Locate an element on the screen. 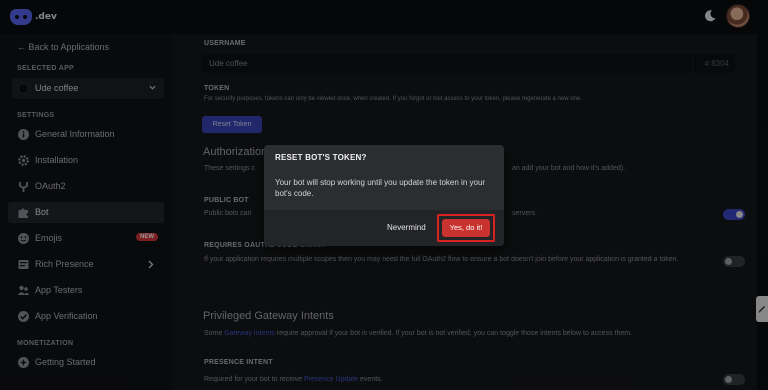 This screenshot has width=768, height=390. yes-do-it-button: Yes, do it! is located at coordinates (466, 228).